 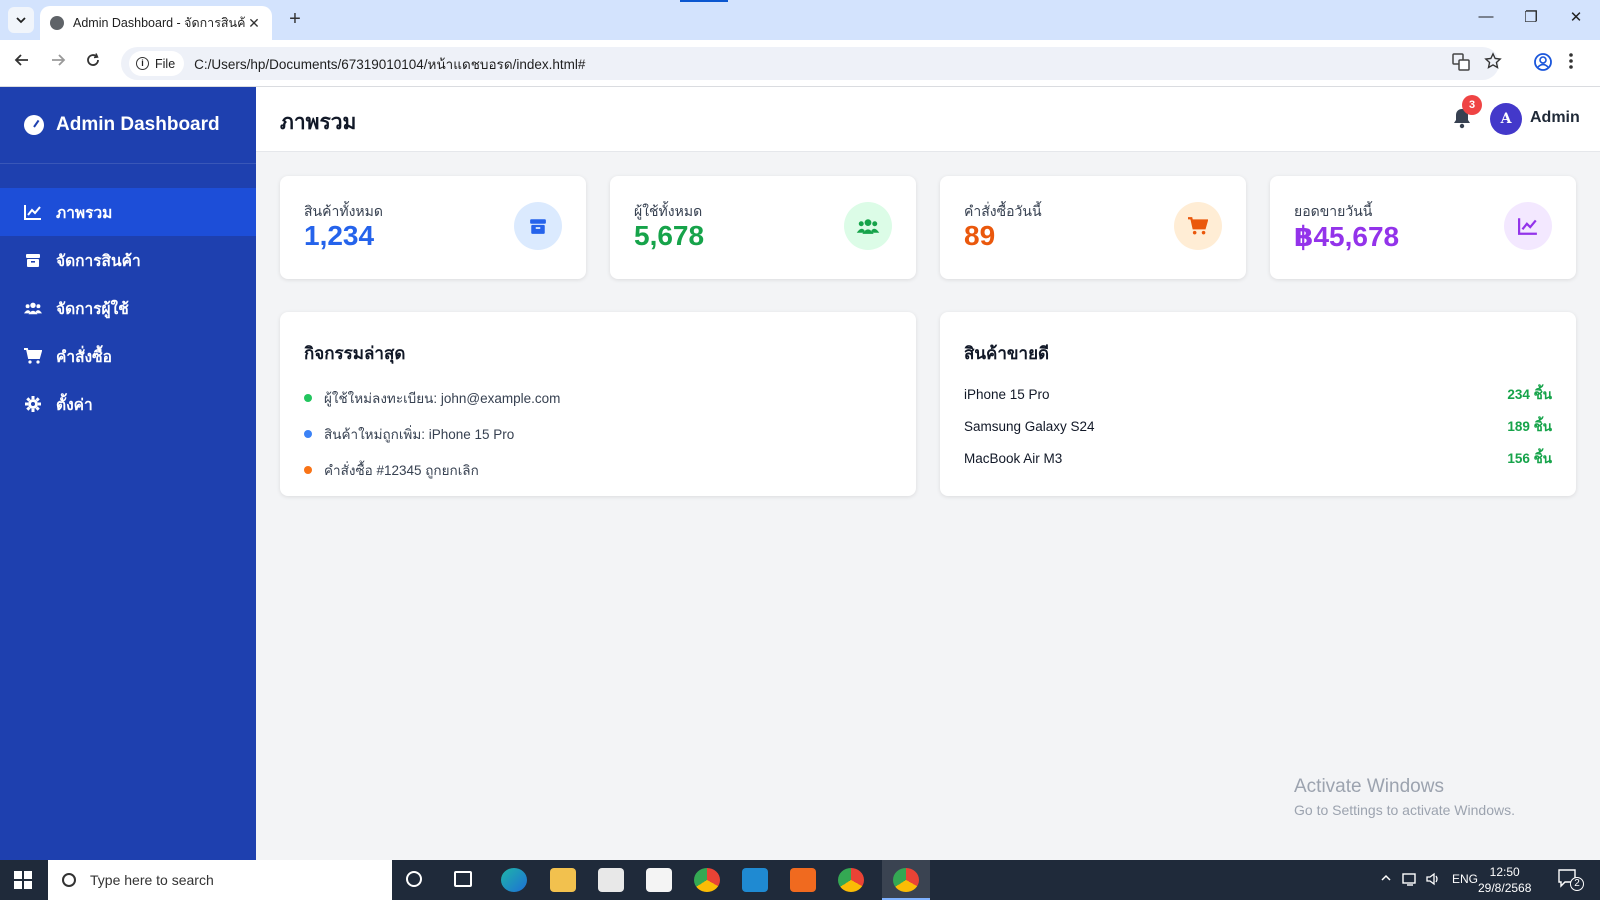 I want to click on stat-card-orders: คำสั่งซื้อวันนี้ 89, so click(x=1093, y=227).